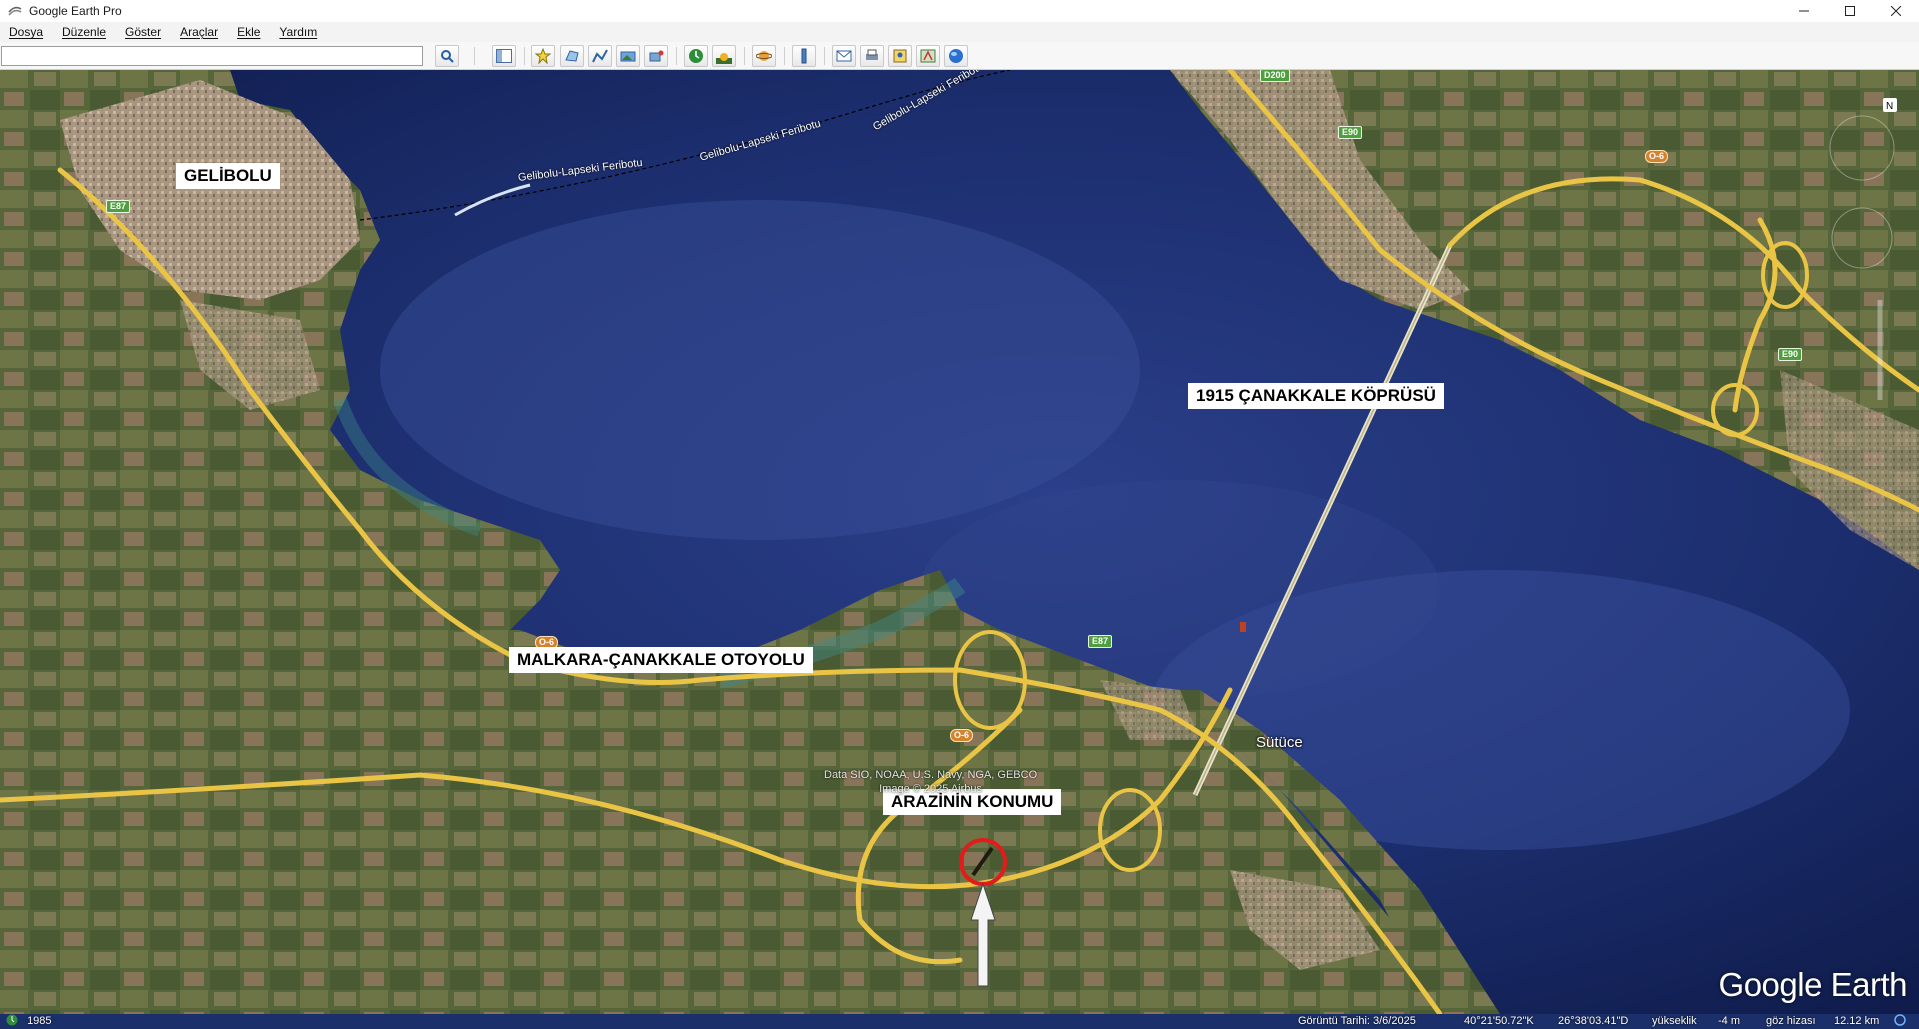 Image resolution: width=1919 pixels, height=1029 pixels. Describe the element at coordinates (75, 11) in the screenshot. I see `window-title: Google Earth Pro` at that location.